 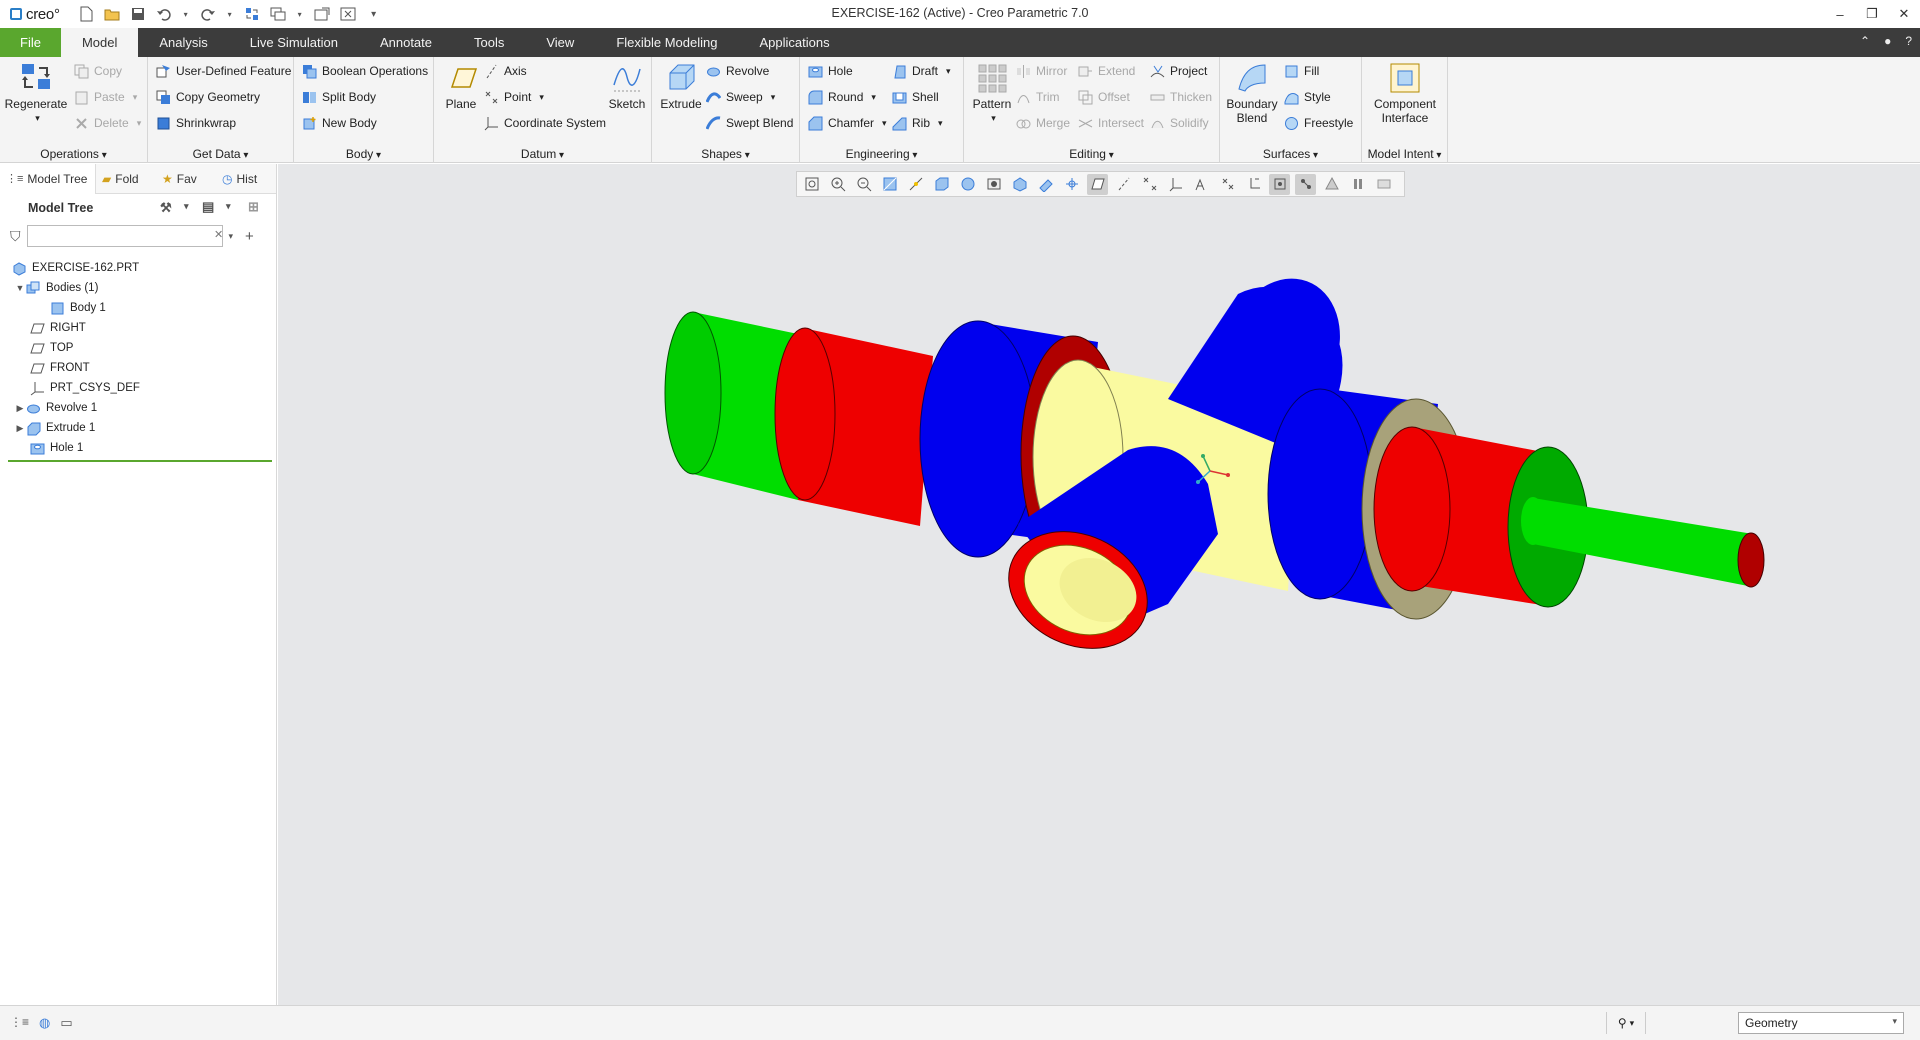 What do you see at coordinates (1887, 41) in the screenshot?
I see `notification-icon: ●` at bounding box center [1887, 41].